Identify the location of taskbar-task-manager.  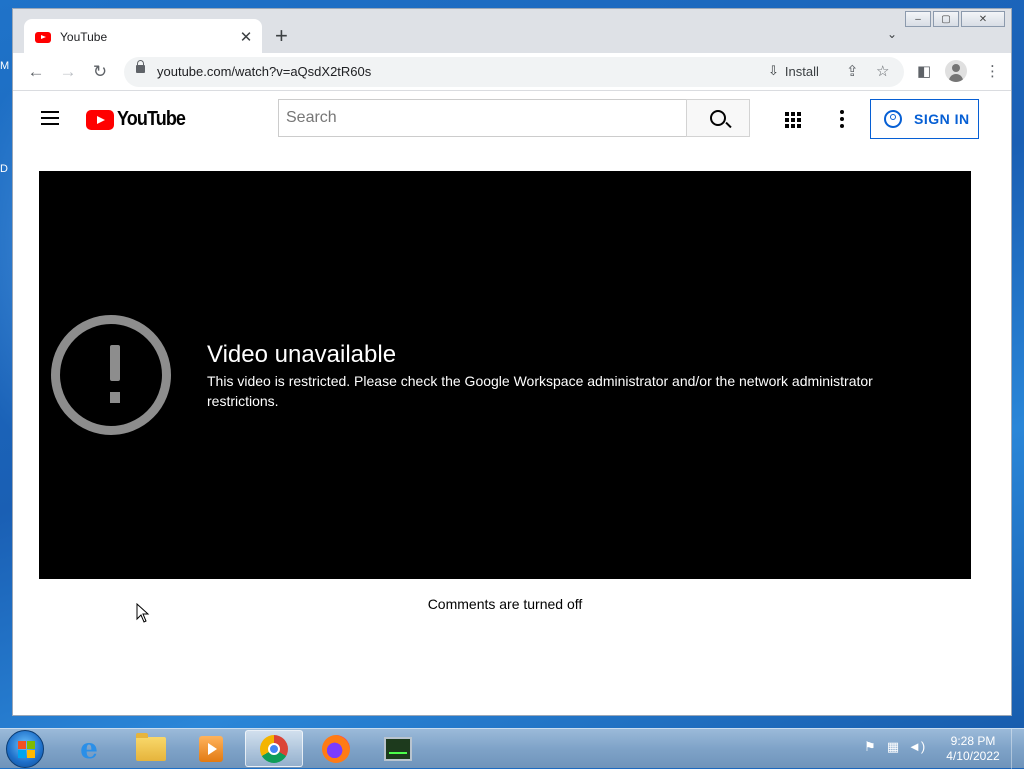
(398, 748).